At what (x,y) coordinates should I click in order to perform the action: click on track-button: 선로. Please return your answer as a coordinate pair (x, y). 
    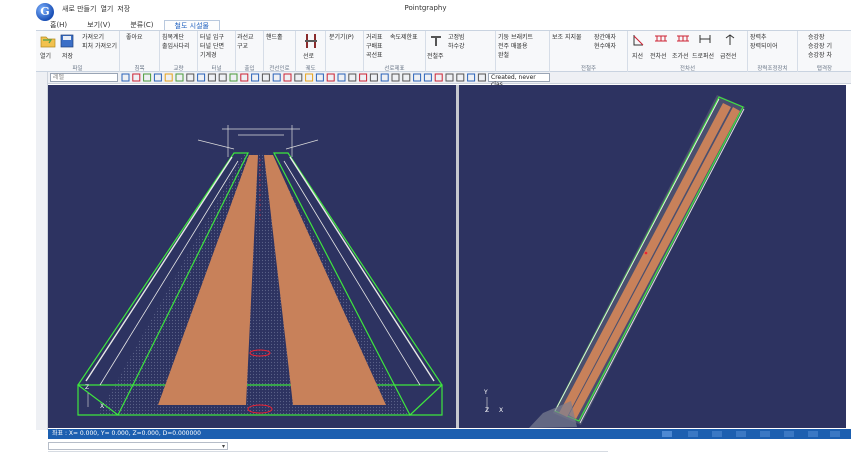
    Looking at the image, I should click on (308, 57).